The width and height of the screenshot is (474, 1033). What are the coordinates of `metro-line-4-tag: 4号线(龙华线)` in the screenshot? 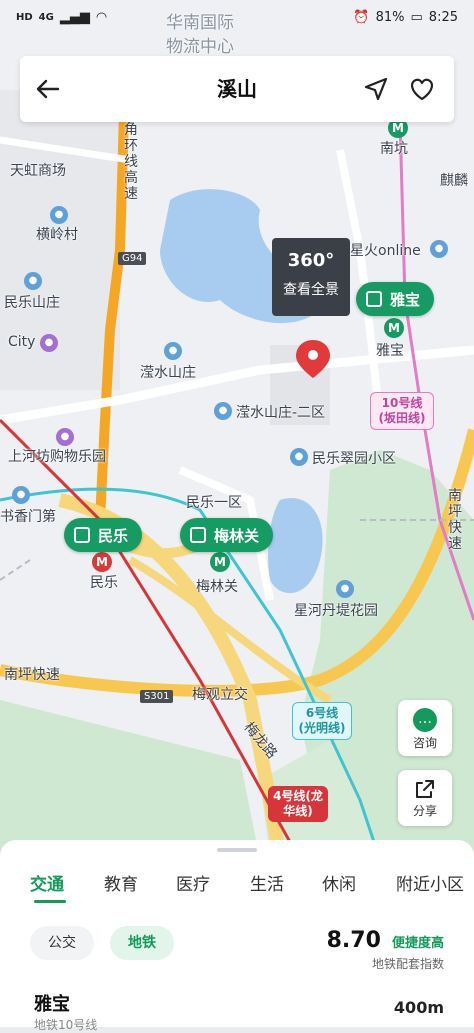 It's located at (298, 804).